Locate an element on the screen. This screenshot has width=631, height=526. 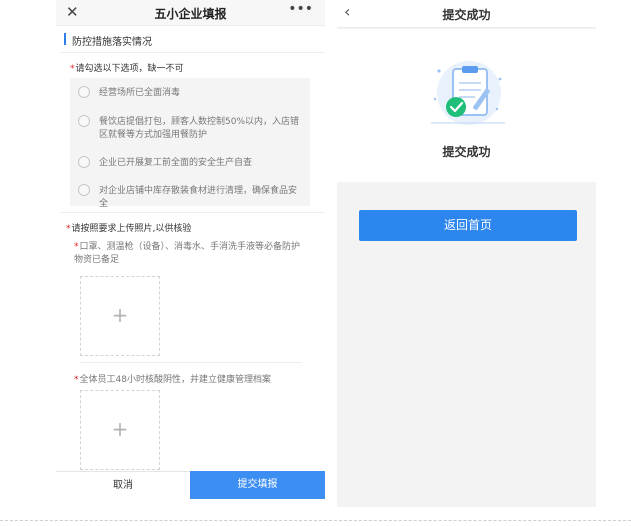
bottom-action-bar: 取消 提交填报 is located at coordinates (190, 485).